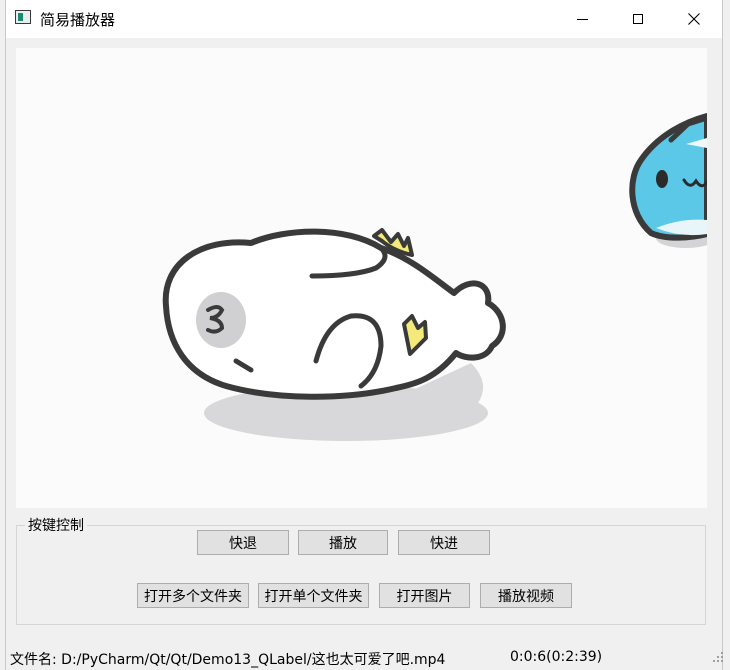 The height and width of the screenshot is (670, 730). Describe the element at coordinates (56, 525) in the screenshot. I see `groupbox-title: 按键控制` at that location.